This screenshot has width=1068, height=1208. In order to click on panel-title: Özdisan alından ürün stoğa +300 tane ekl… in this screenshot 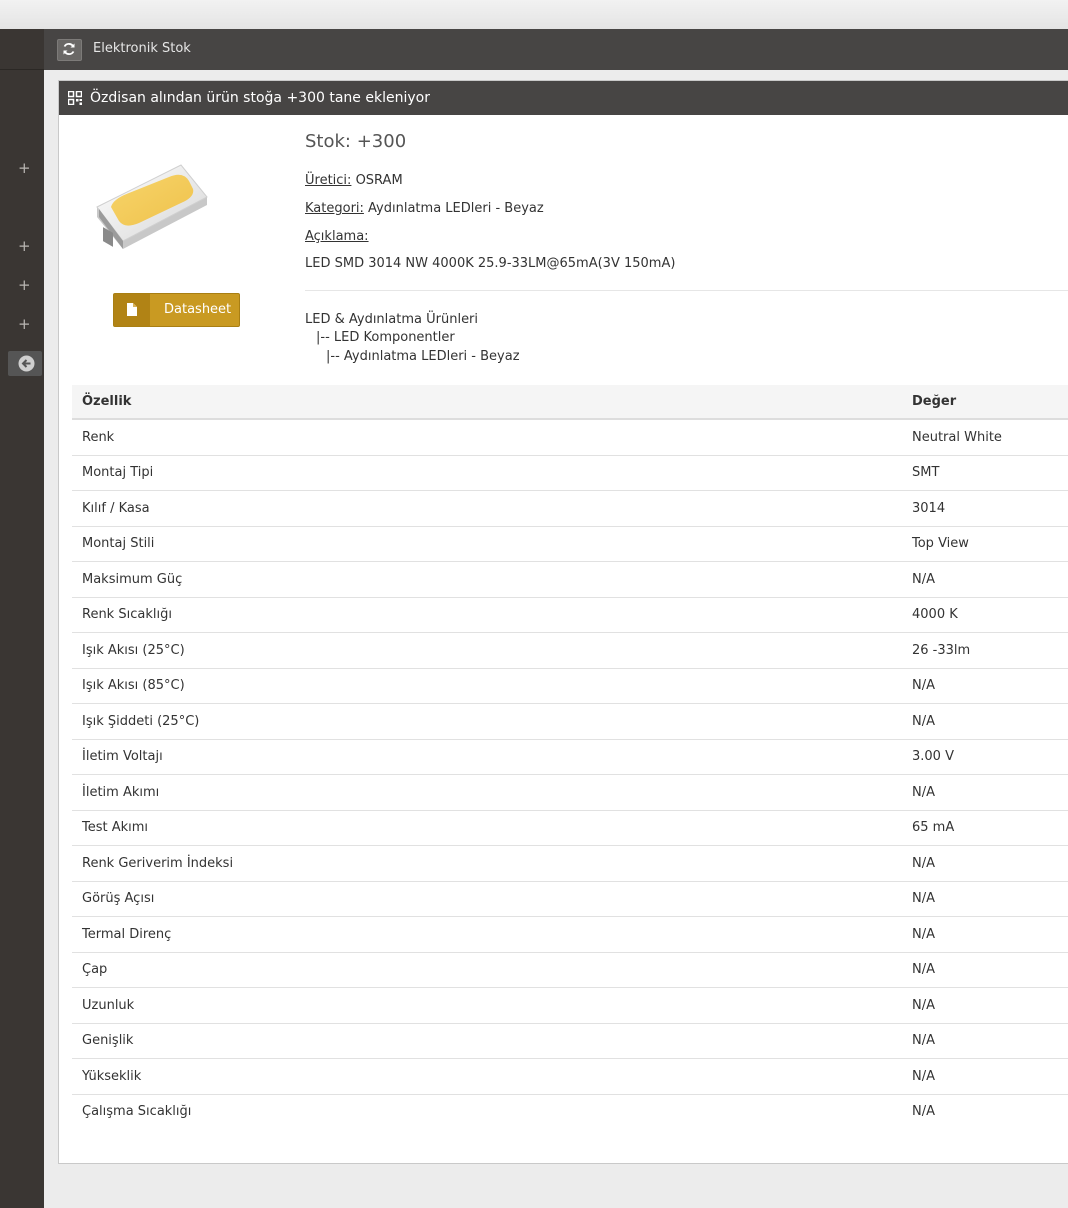, I will do `click(260, 98)`.